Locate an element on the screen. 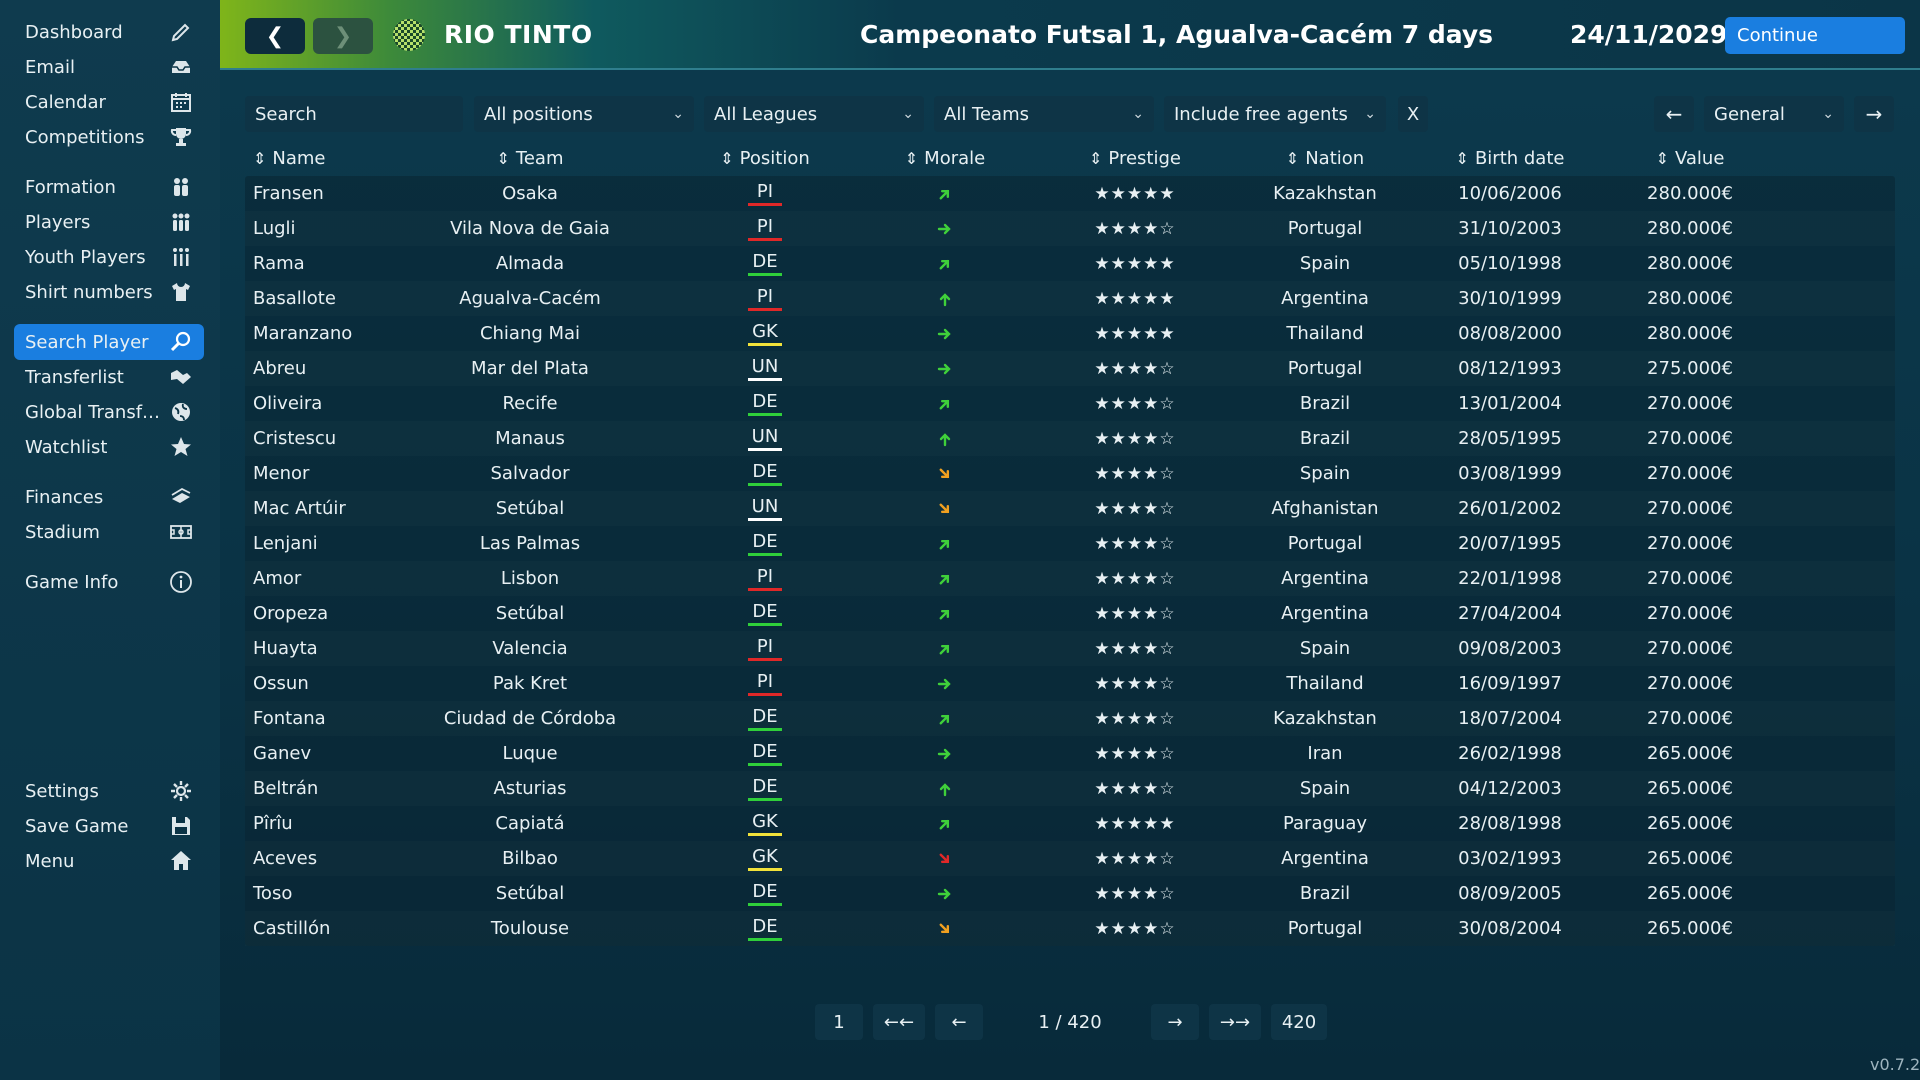 Image resolution: width=1920 pixels, height=1080 pixels. sidebar-item-label: Competitions is located at coordinates (85, 137).